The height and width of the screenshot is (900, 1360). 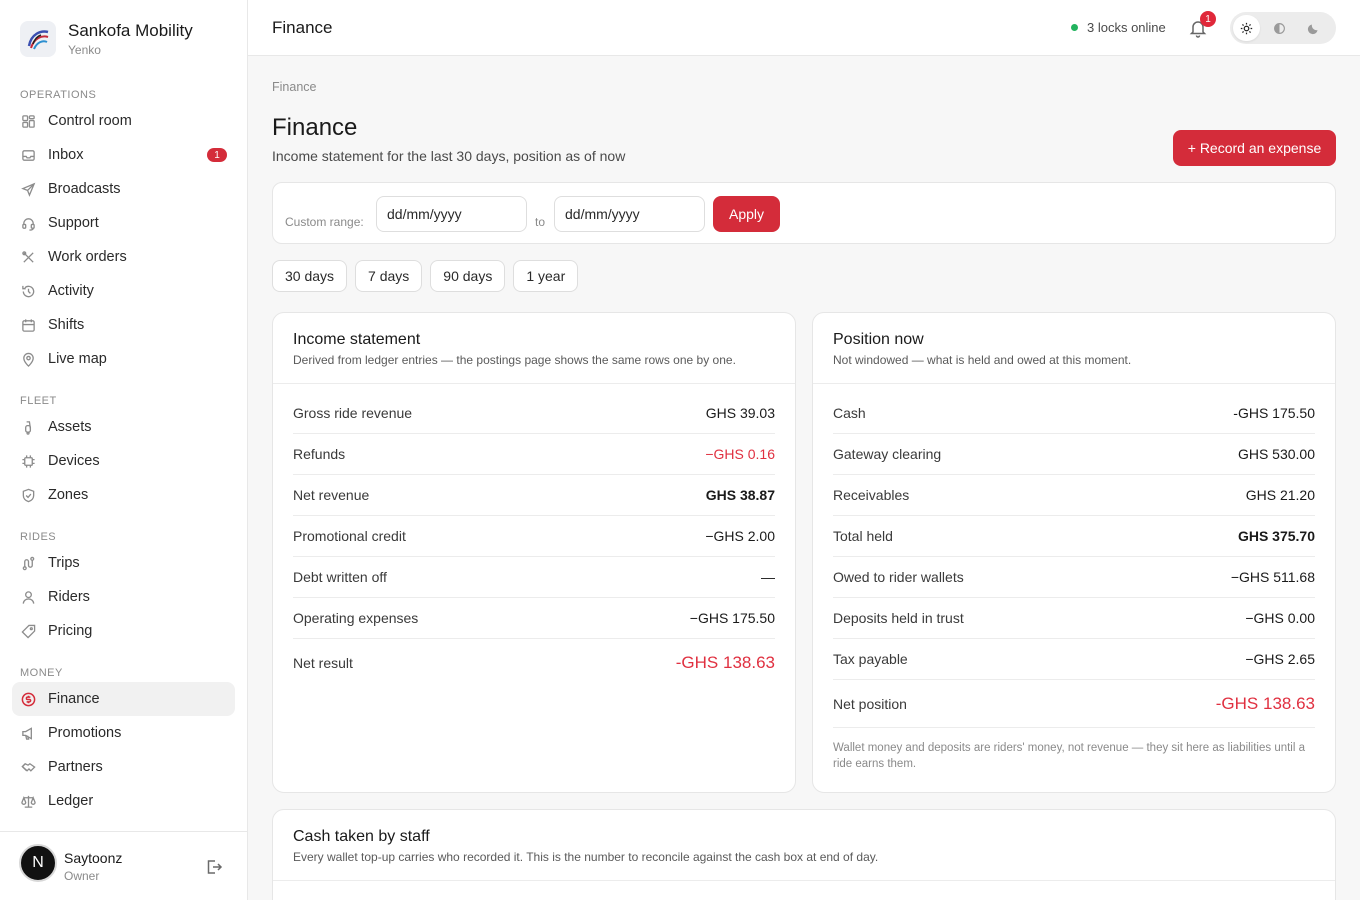 I want to click on start-date-input, so click(x=451, y=214).